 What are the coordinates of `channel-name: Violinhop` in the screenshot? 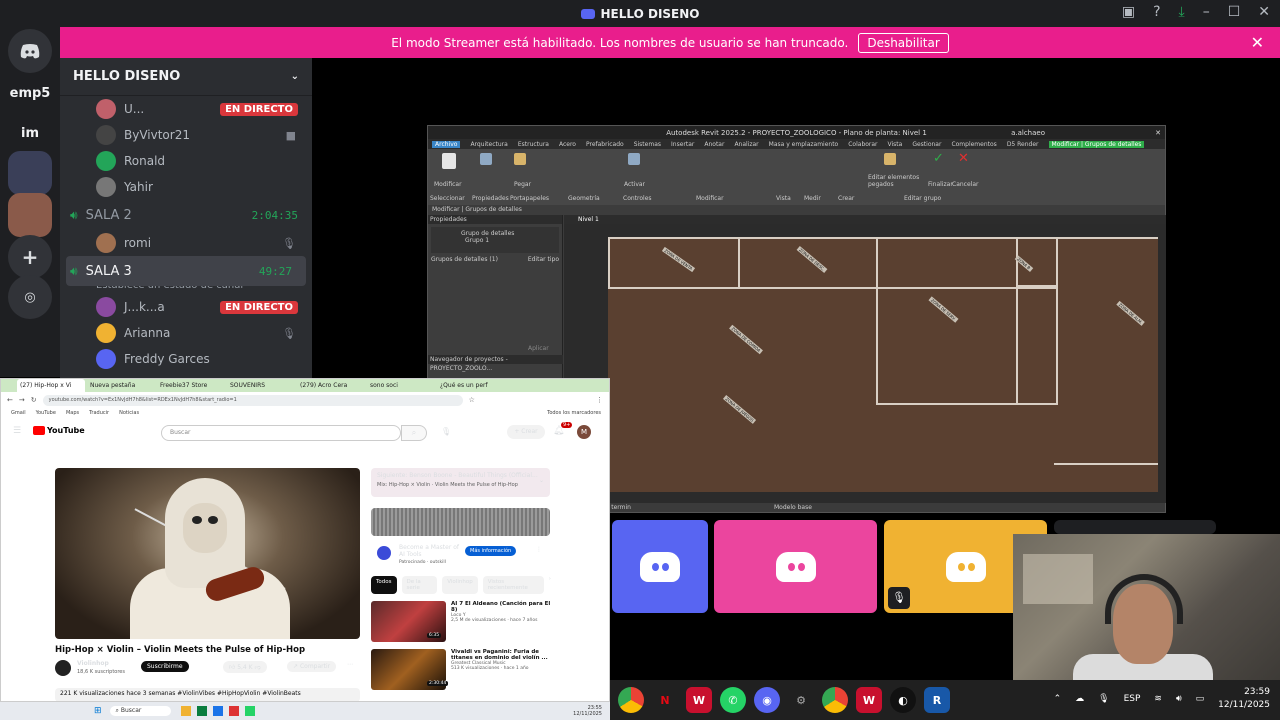 It's located at (93, 663).